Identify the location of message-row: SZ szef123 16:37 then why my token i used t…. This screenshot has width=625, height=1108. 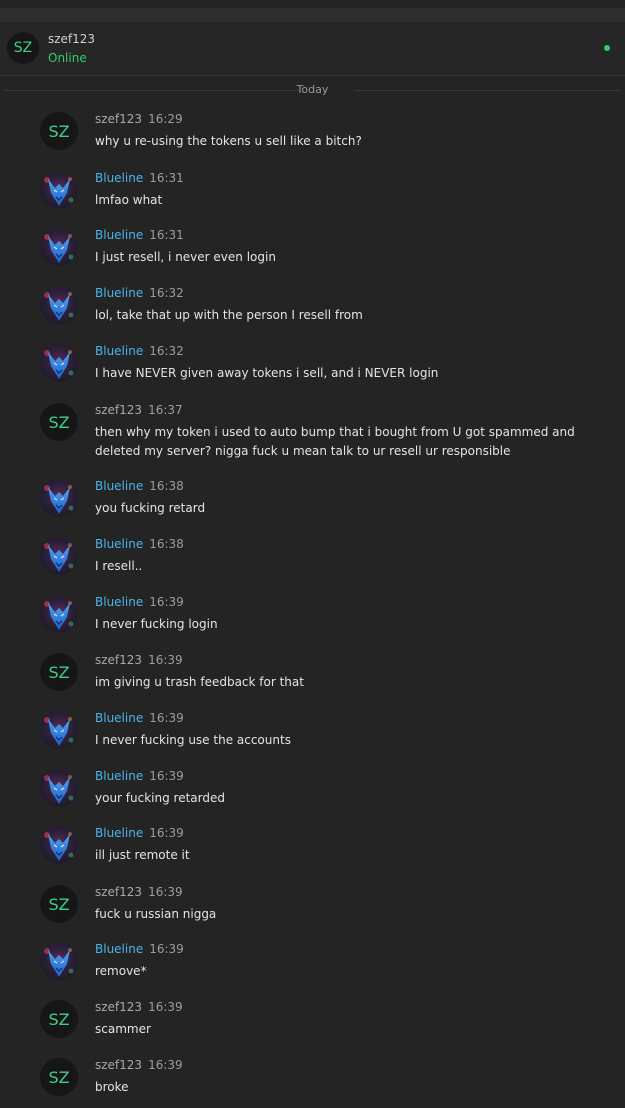
(327, 430).